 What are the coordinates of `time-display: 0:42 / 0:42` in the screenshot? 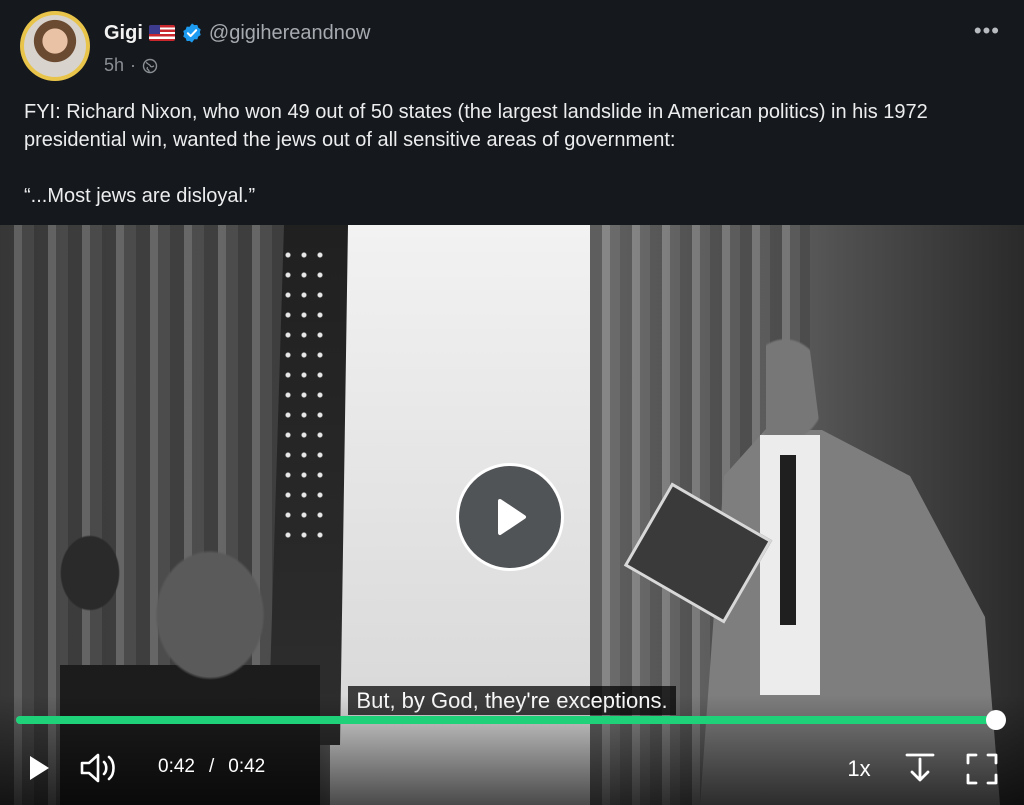 It's located at (211, 767).